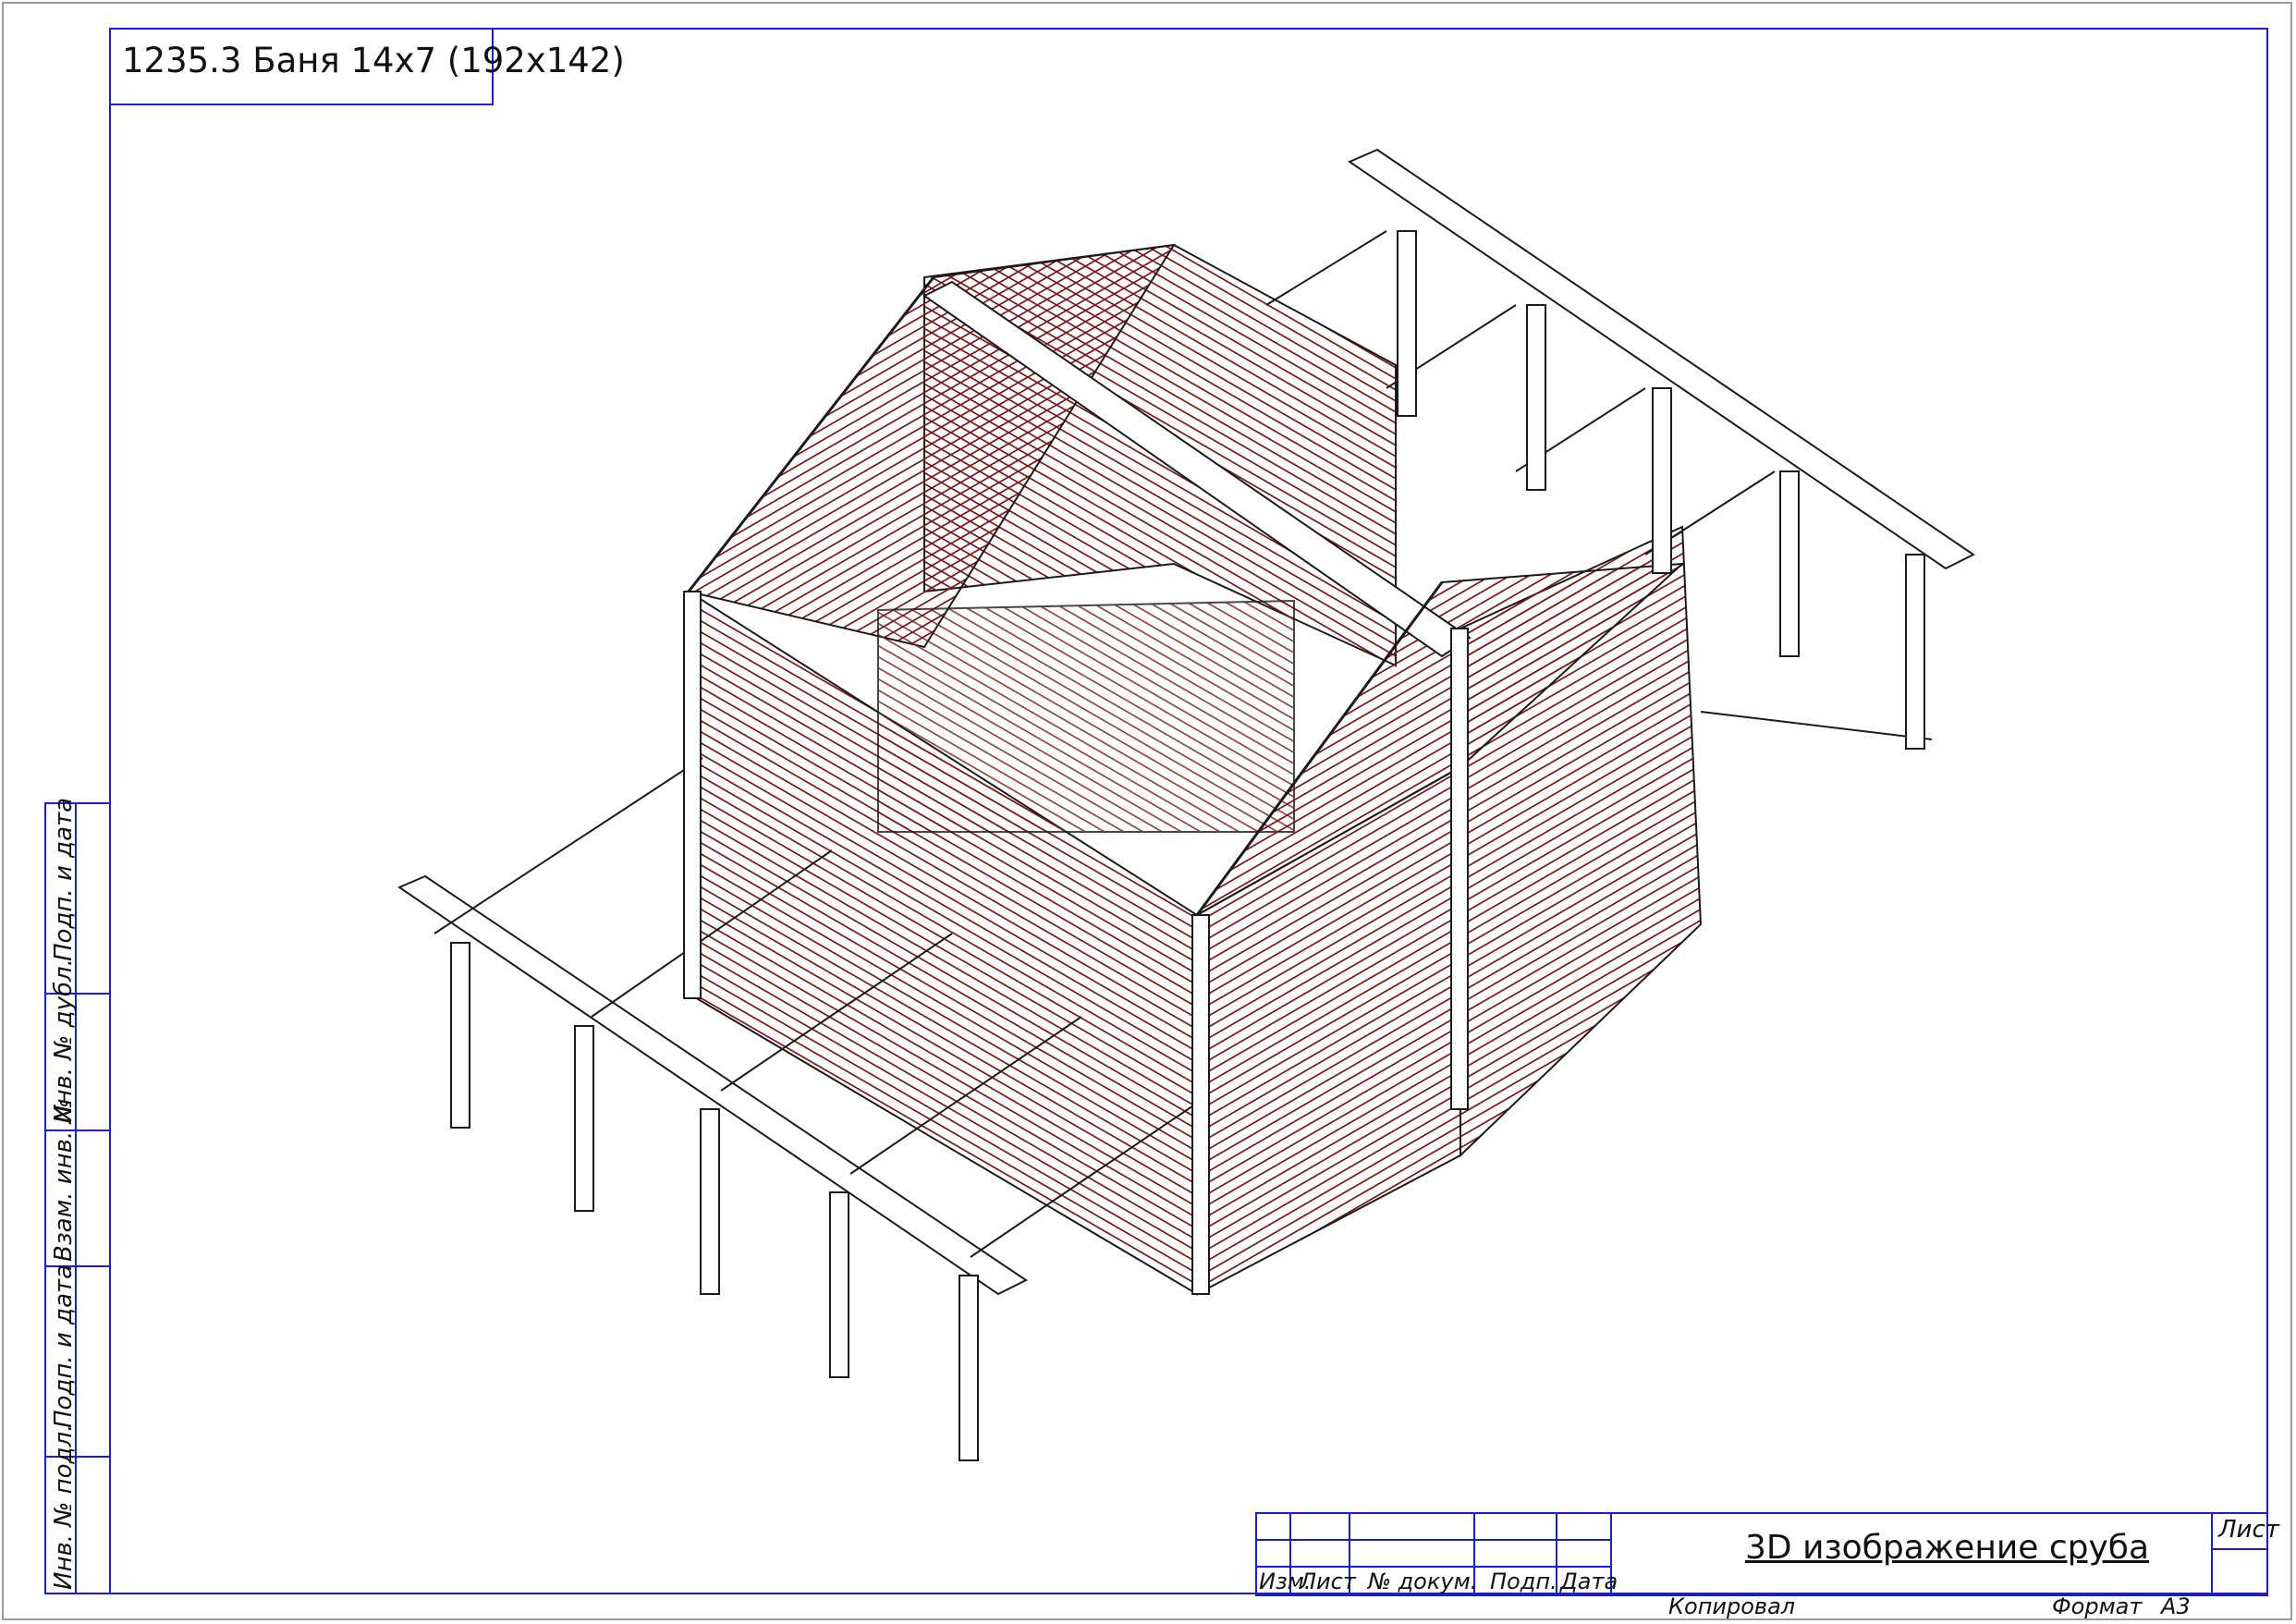 This screenshot has height=1624, width=2296. I want to click on sheet-caption: 3D изображение сруба, so click(1947, 1548).